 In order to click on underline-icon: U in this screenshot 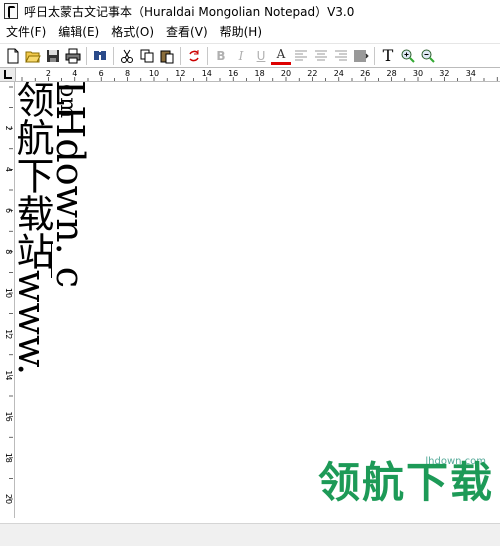, I will do `click(261, 56)`.